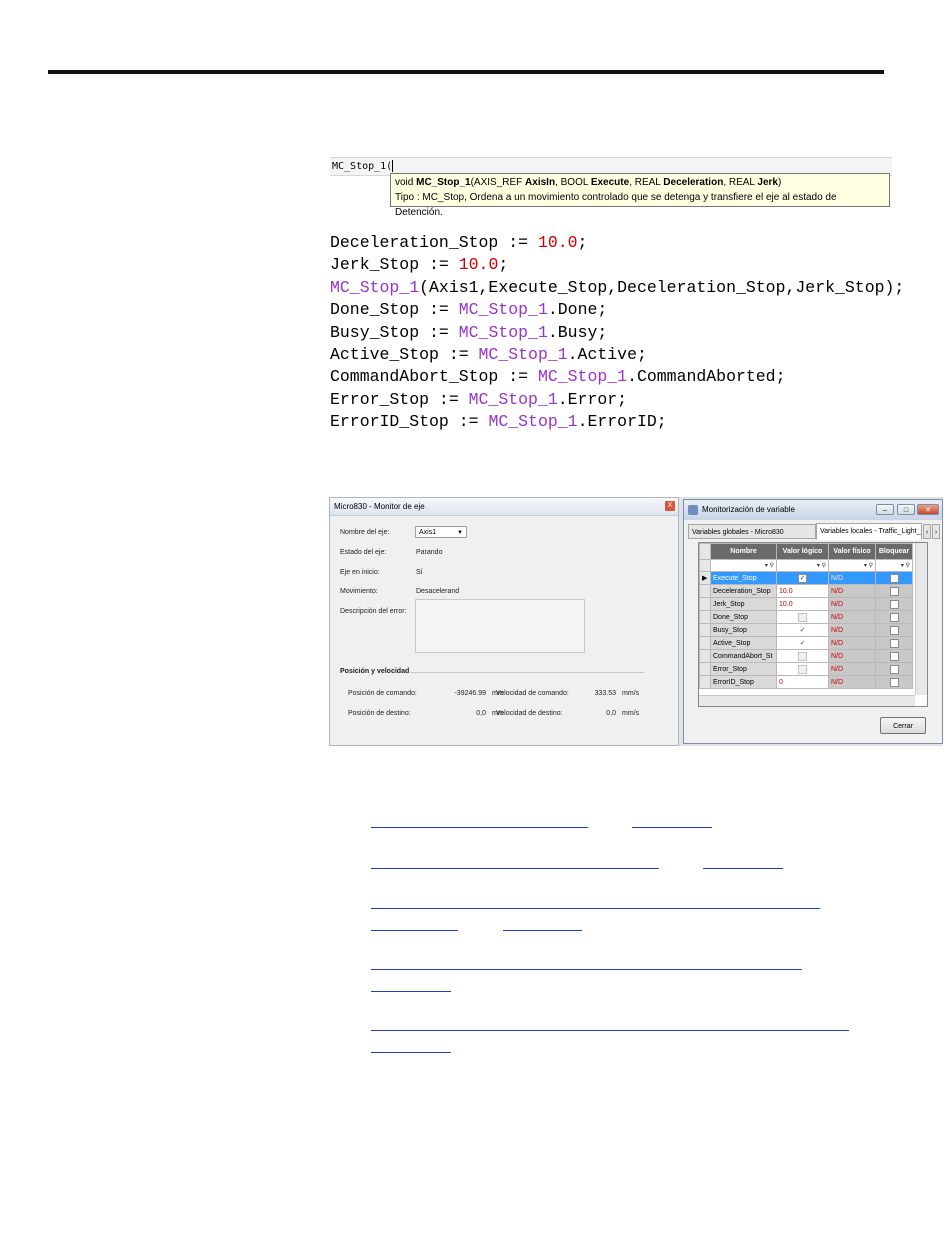 This screenshot has width=950, height=1248. I want to click on variable-name: CommandAbort_St, so click(743, 656).